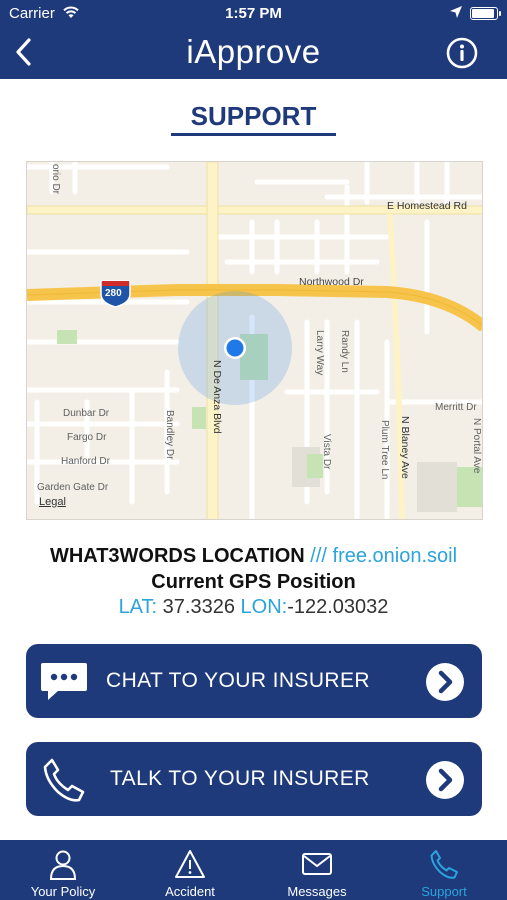 The height and width of the screenshot is (900, 507). Describe the element at coordinates (217, 397) in the screenshot. I see `map-label: N De Anza Blvd` at that location.